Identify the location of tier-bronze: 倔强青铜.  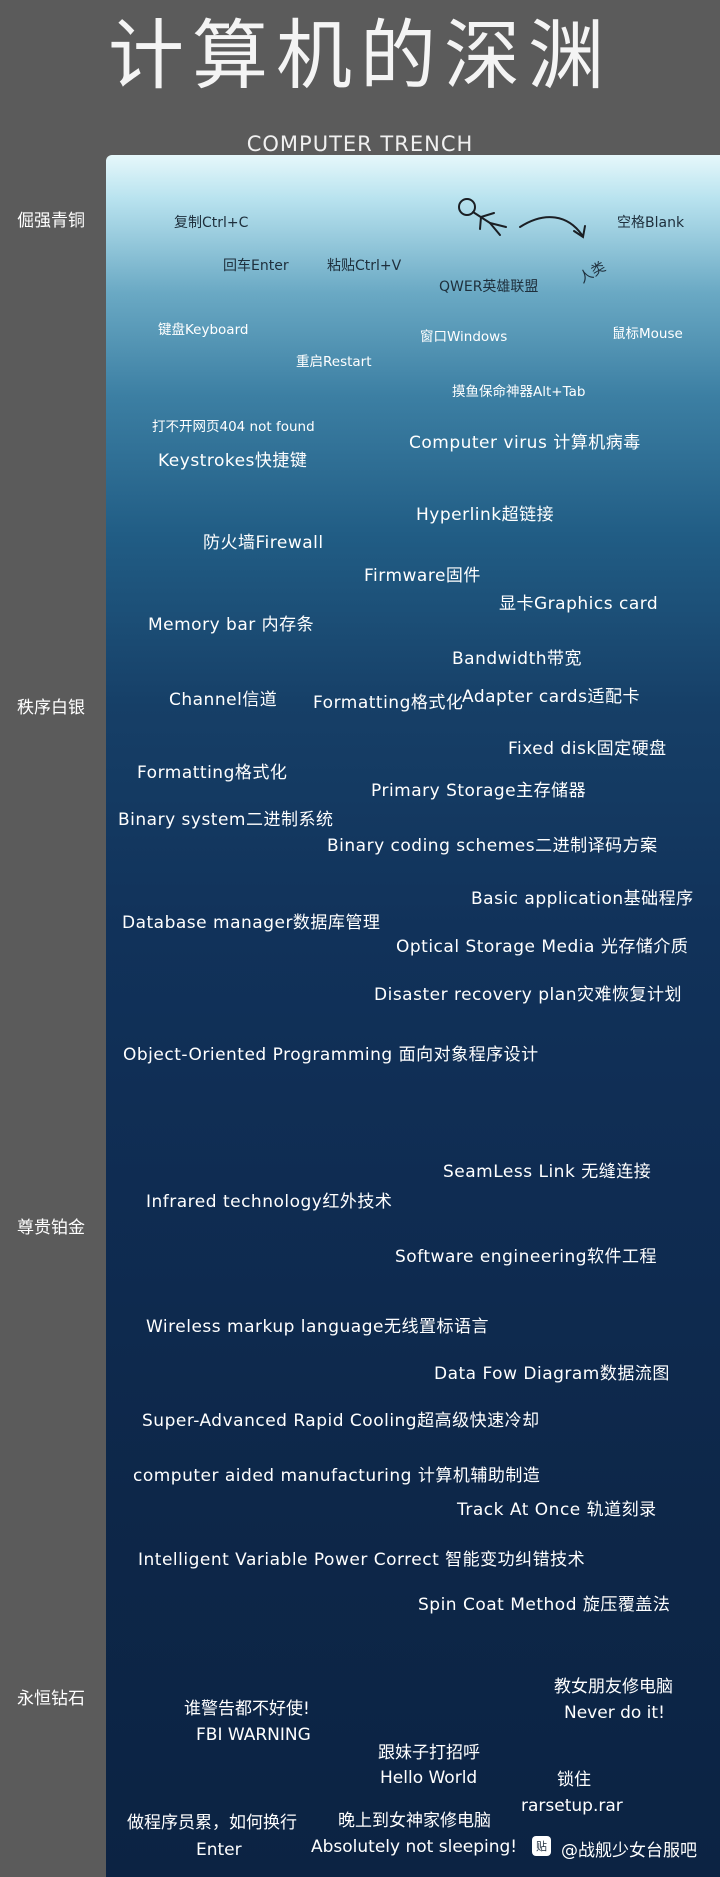
(51, 221).